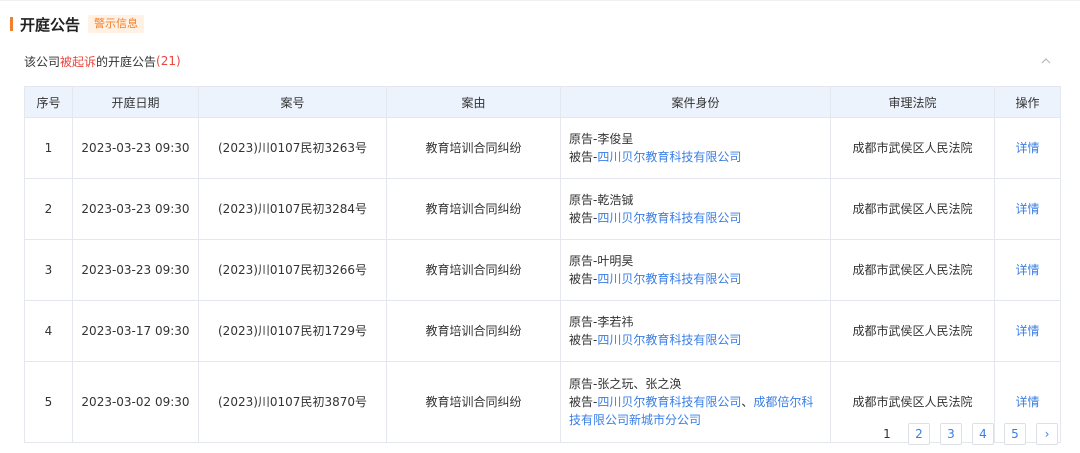 This screenshot has width=1080, height=453. I want to click on case-parties: 原告-叶明昊 被告-四川贝尔教育科技有限公司, so click(695, 270).